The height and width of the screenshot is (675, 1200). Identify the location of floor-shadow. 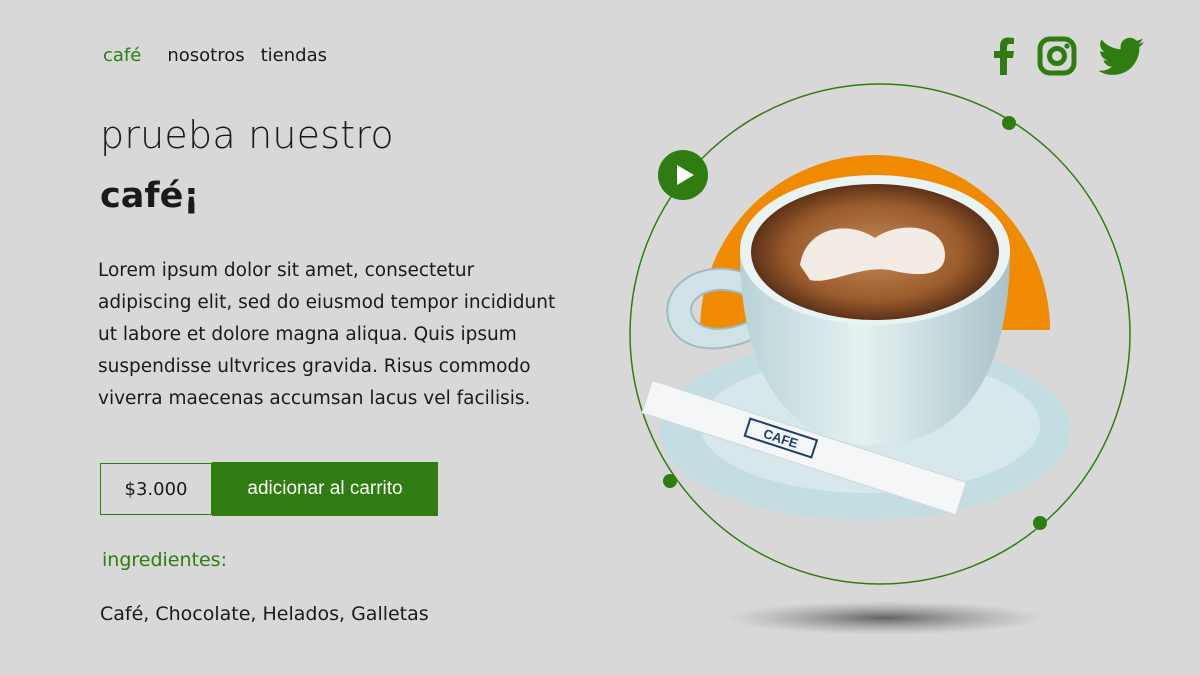
(885, 618).